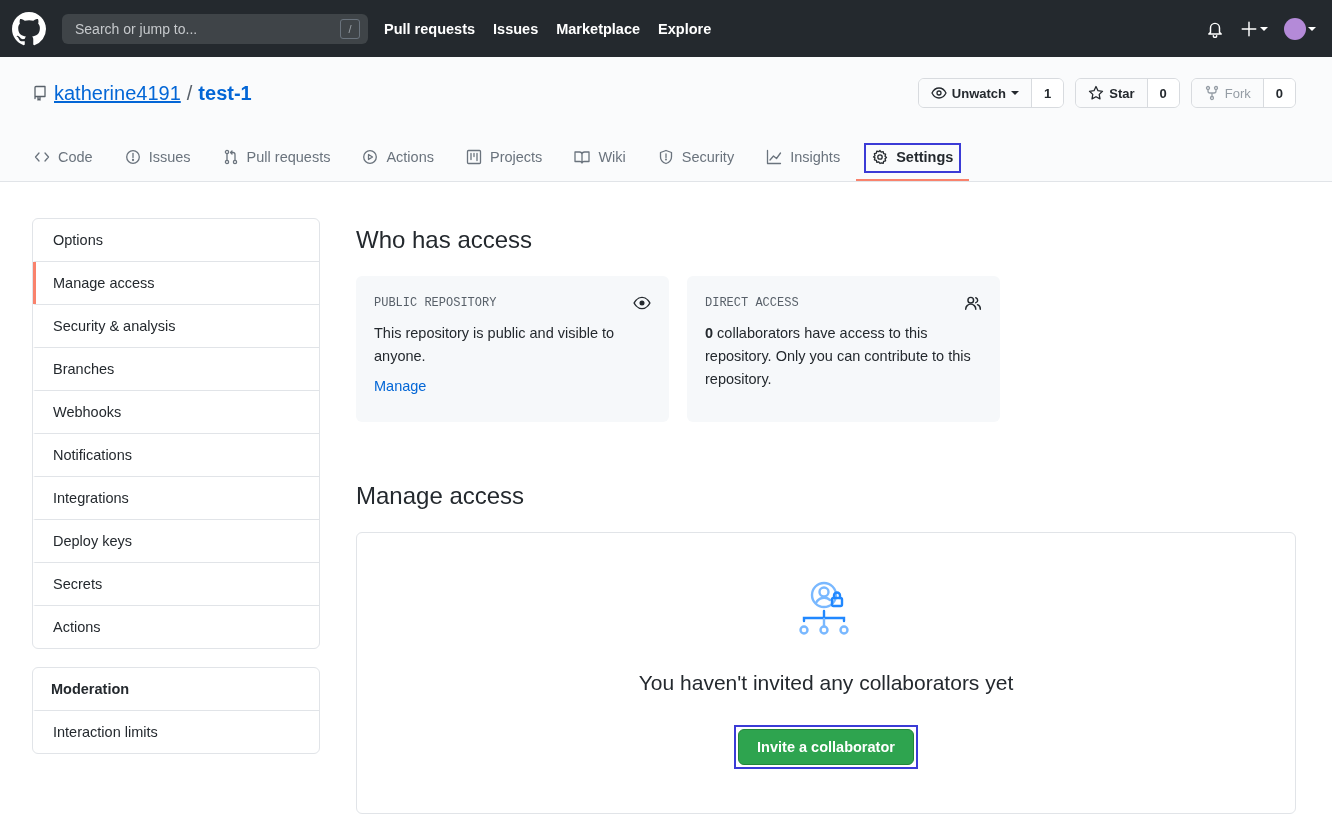 The height and width of the screenshot is (834, 1332). What do you see at coordinates (117, 93) in the screenshot?
I see `owner-link: katherine4191` at bounding box center [117, 93].